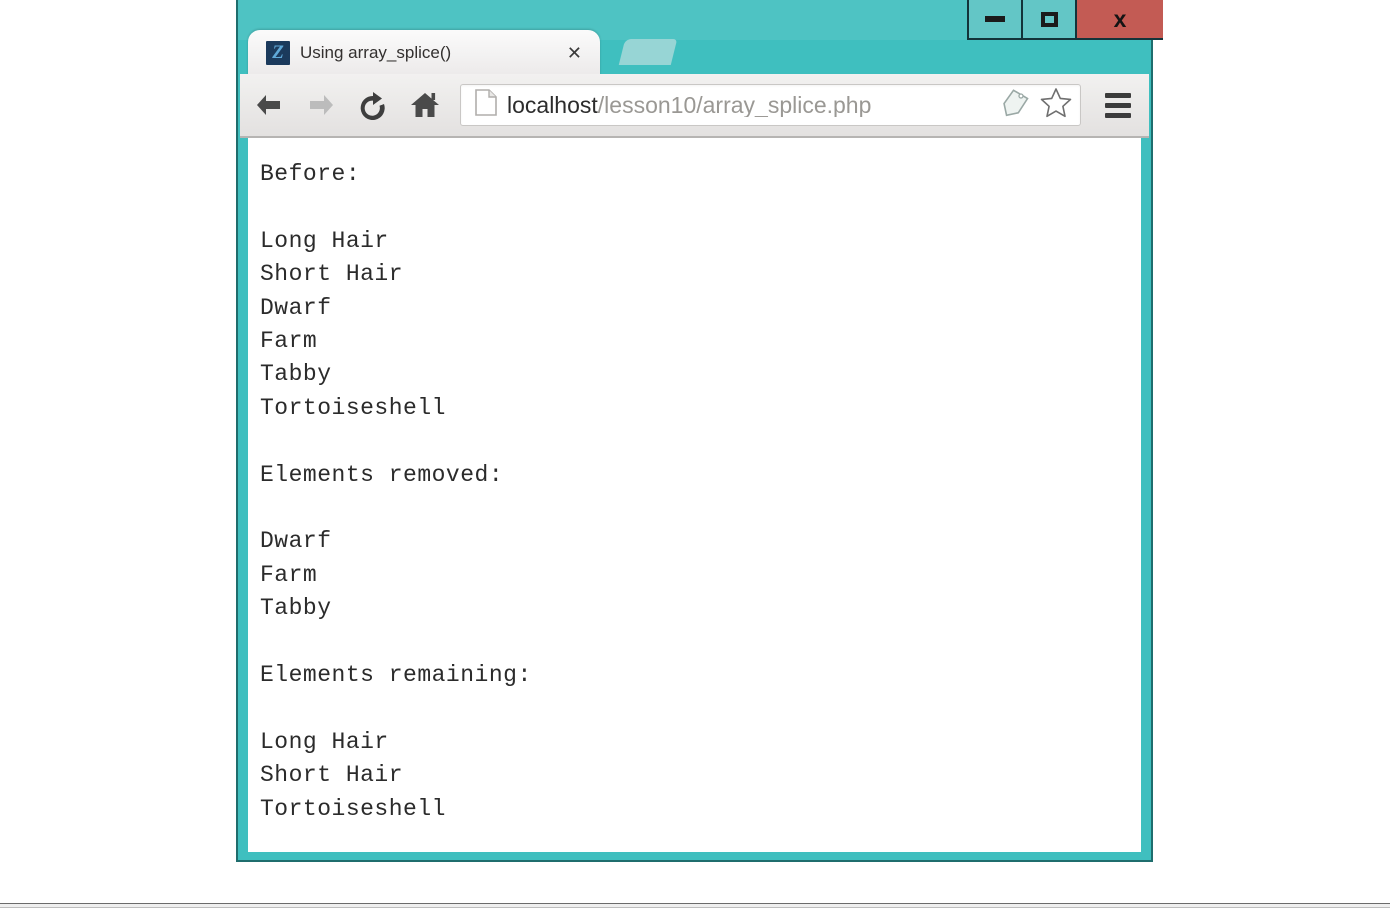 Image resolution: width=1390 pixels, height=912 pixels. I want to click on reload-button, so click(373, 105).